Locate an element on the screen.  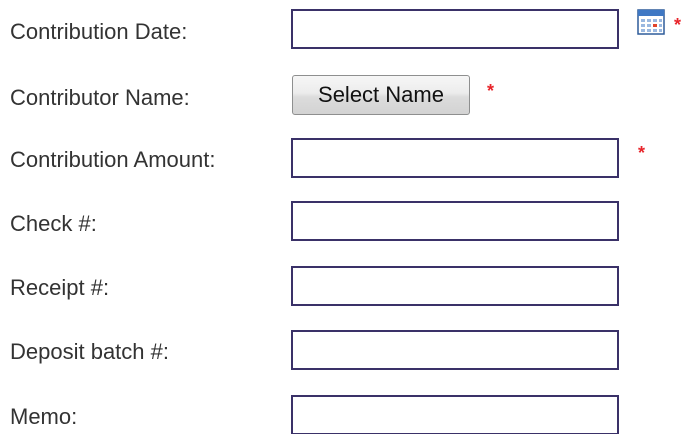
select-name-button: Select Name is located at coordinates (381, 95).